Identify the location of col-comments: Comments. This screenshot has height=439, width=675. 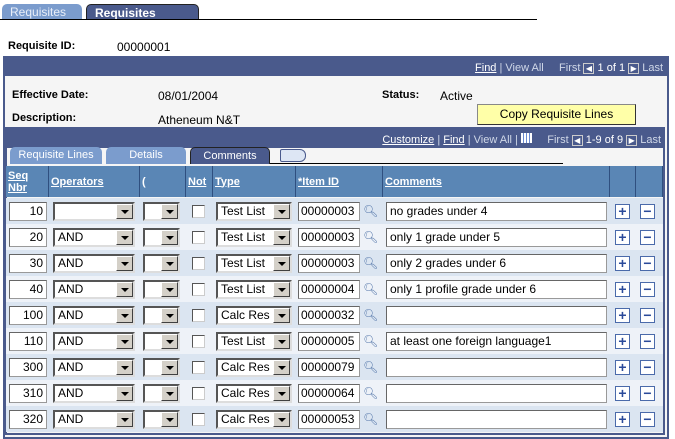
(496, 181).